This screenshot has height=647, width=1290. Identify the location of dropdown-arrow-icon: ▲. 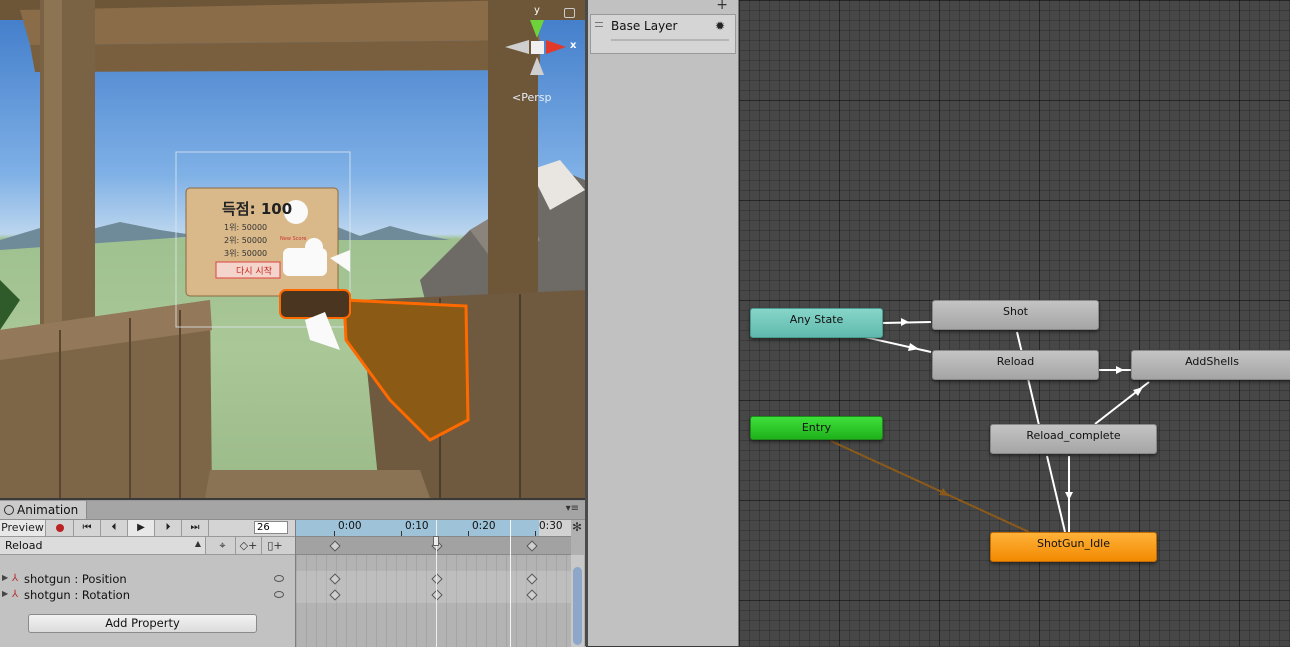
(197, 543).